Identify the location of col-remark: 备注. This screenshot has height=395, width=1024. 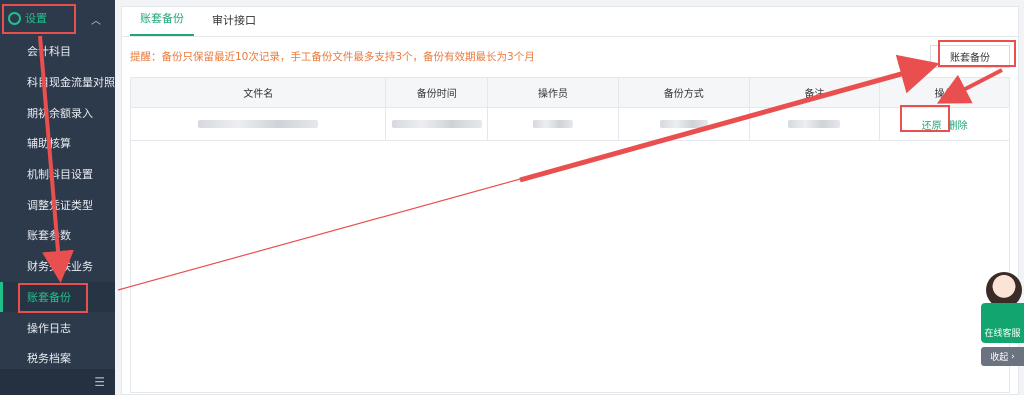
(815, 92).